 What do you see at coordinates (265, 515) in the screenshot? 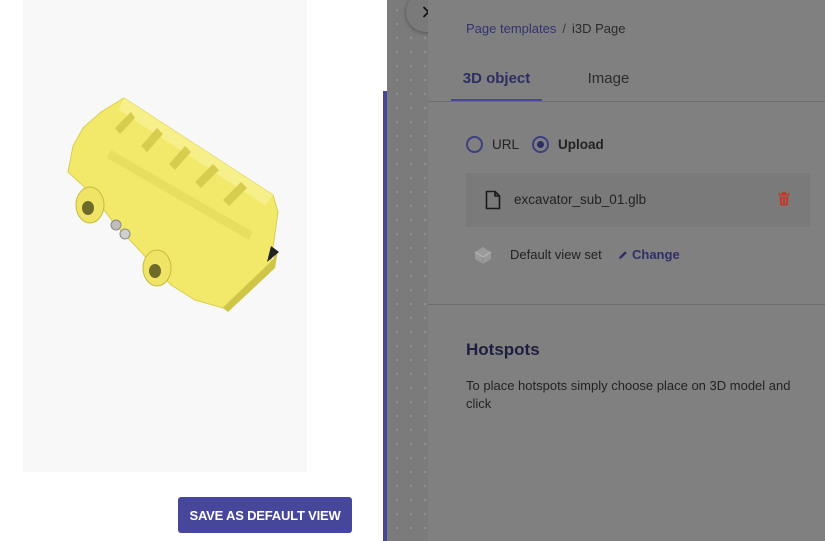
I see `save-as-default-view-button: SAVE AS DEFAULT VIEW` at bounding box center [265, 515].